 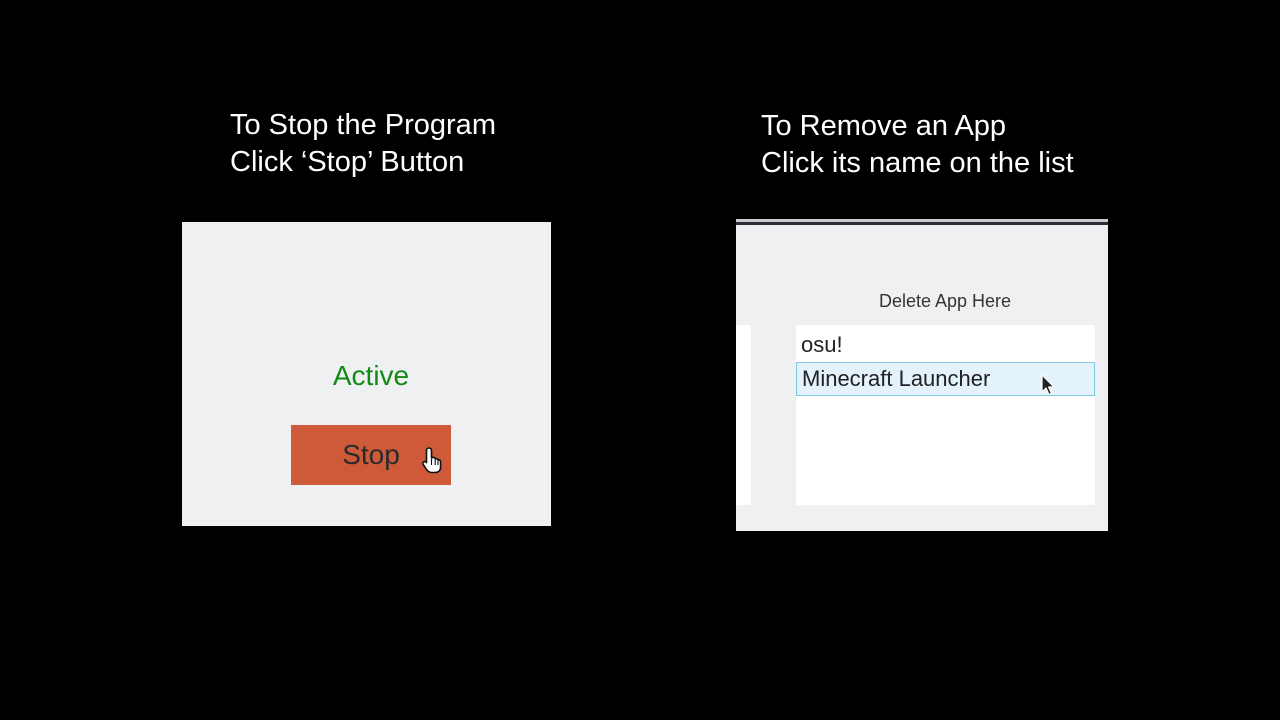 I want to click on remove-instructions-line-2: Click its name on the list, so click(x=917, y=163).